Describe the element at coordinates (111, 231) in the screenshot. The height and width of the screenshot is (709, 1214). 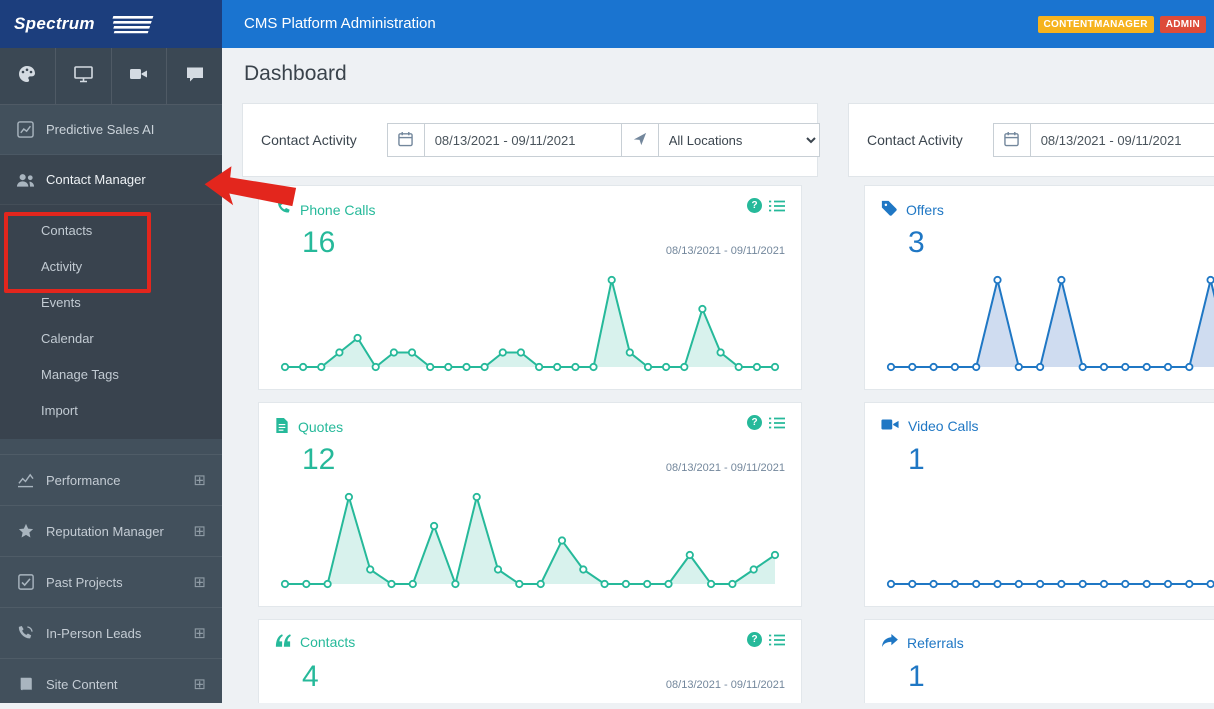
I see `sidebar-subitem-contacts: Contacts` at that location.